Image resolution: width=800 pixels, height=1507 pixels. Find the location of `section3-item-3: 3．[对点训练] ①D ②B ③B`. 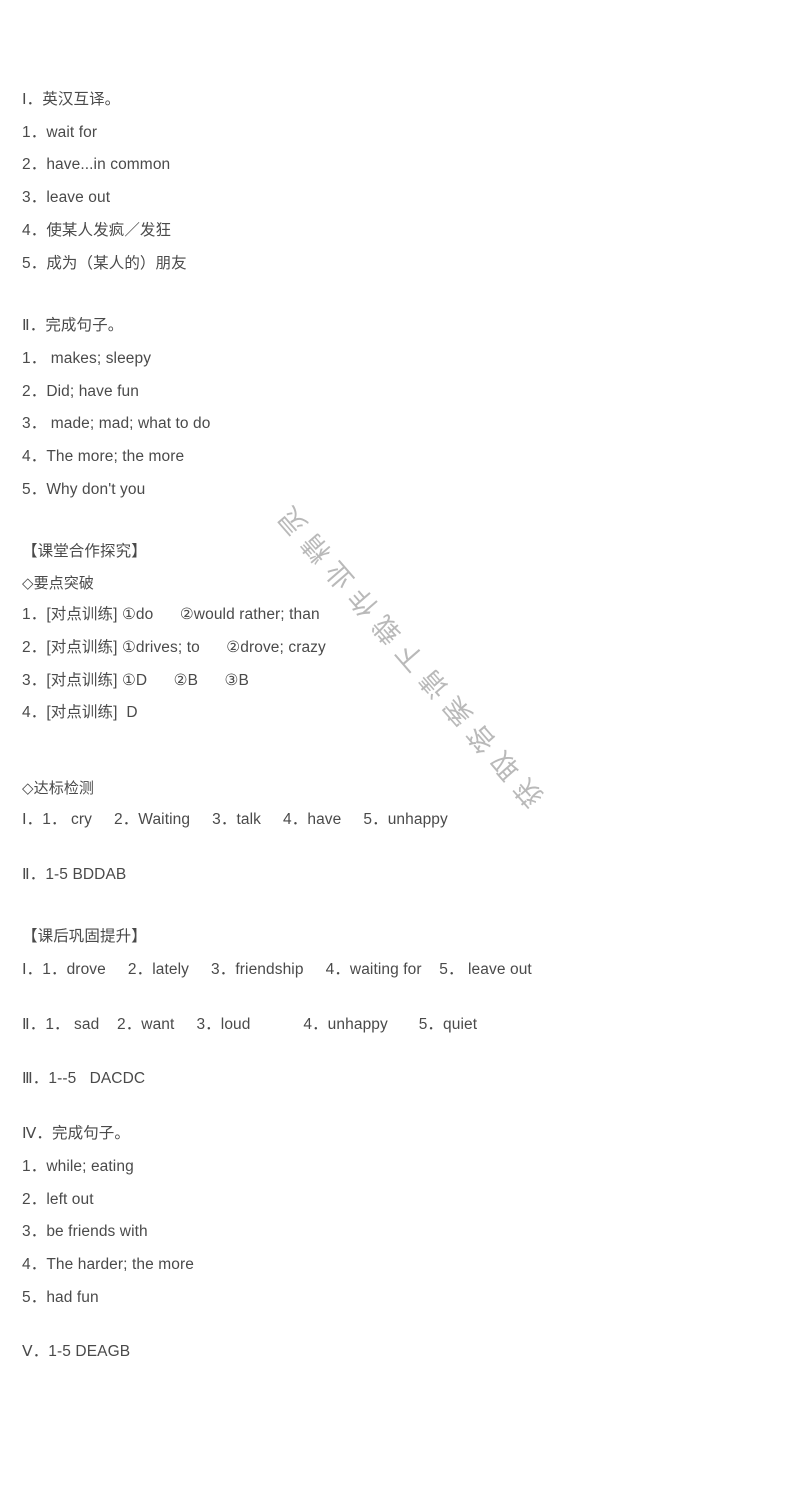

section3-item-3: 3．[对点训练] ①D ②B ③B is located at coordinates (135, 680).